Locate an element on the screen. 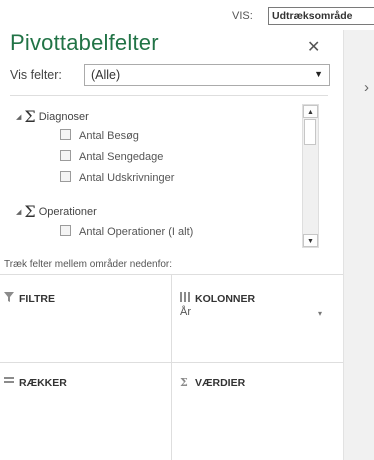 Image resolution: width=374 pixels, height=460 pixels. values-area: Σ VÆRDIER is located at coordinates (257, 411).